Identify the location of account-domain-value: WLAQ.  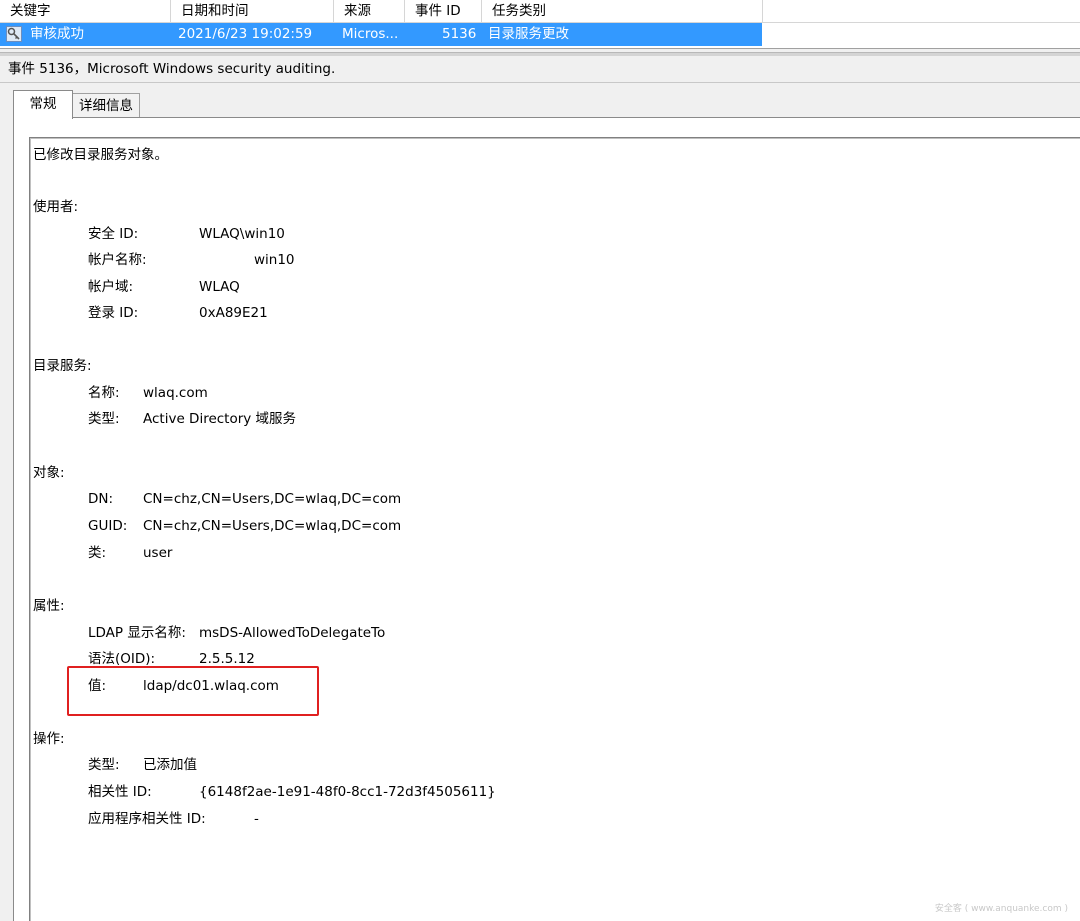
(219, 287).